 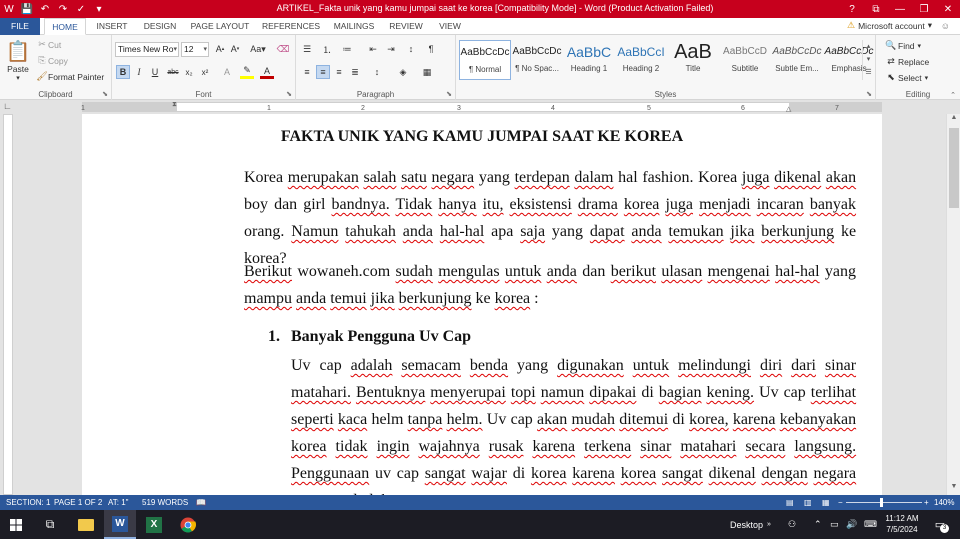 I want to click on sort-icon: ↕, so click(x=411, y=49).